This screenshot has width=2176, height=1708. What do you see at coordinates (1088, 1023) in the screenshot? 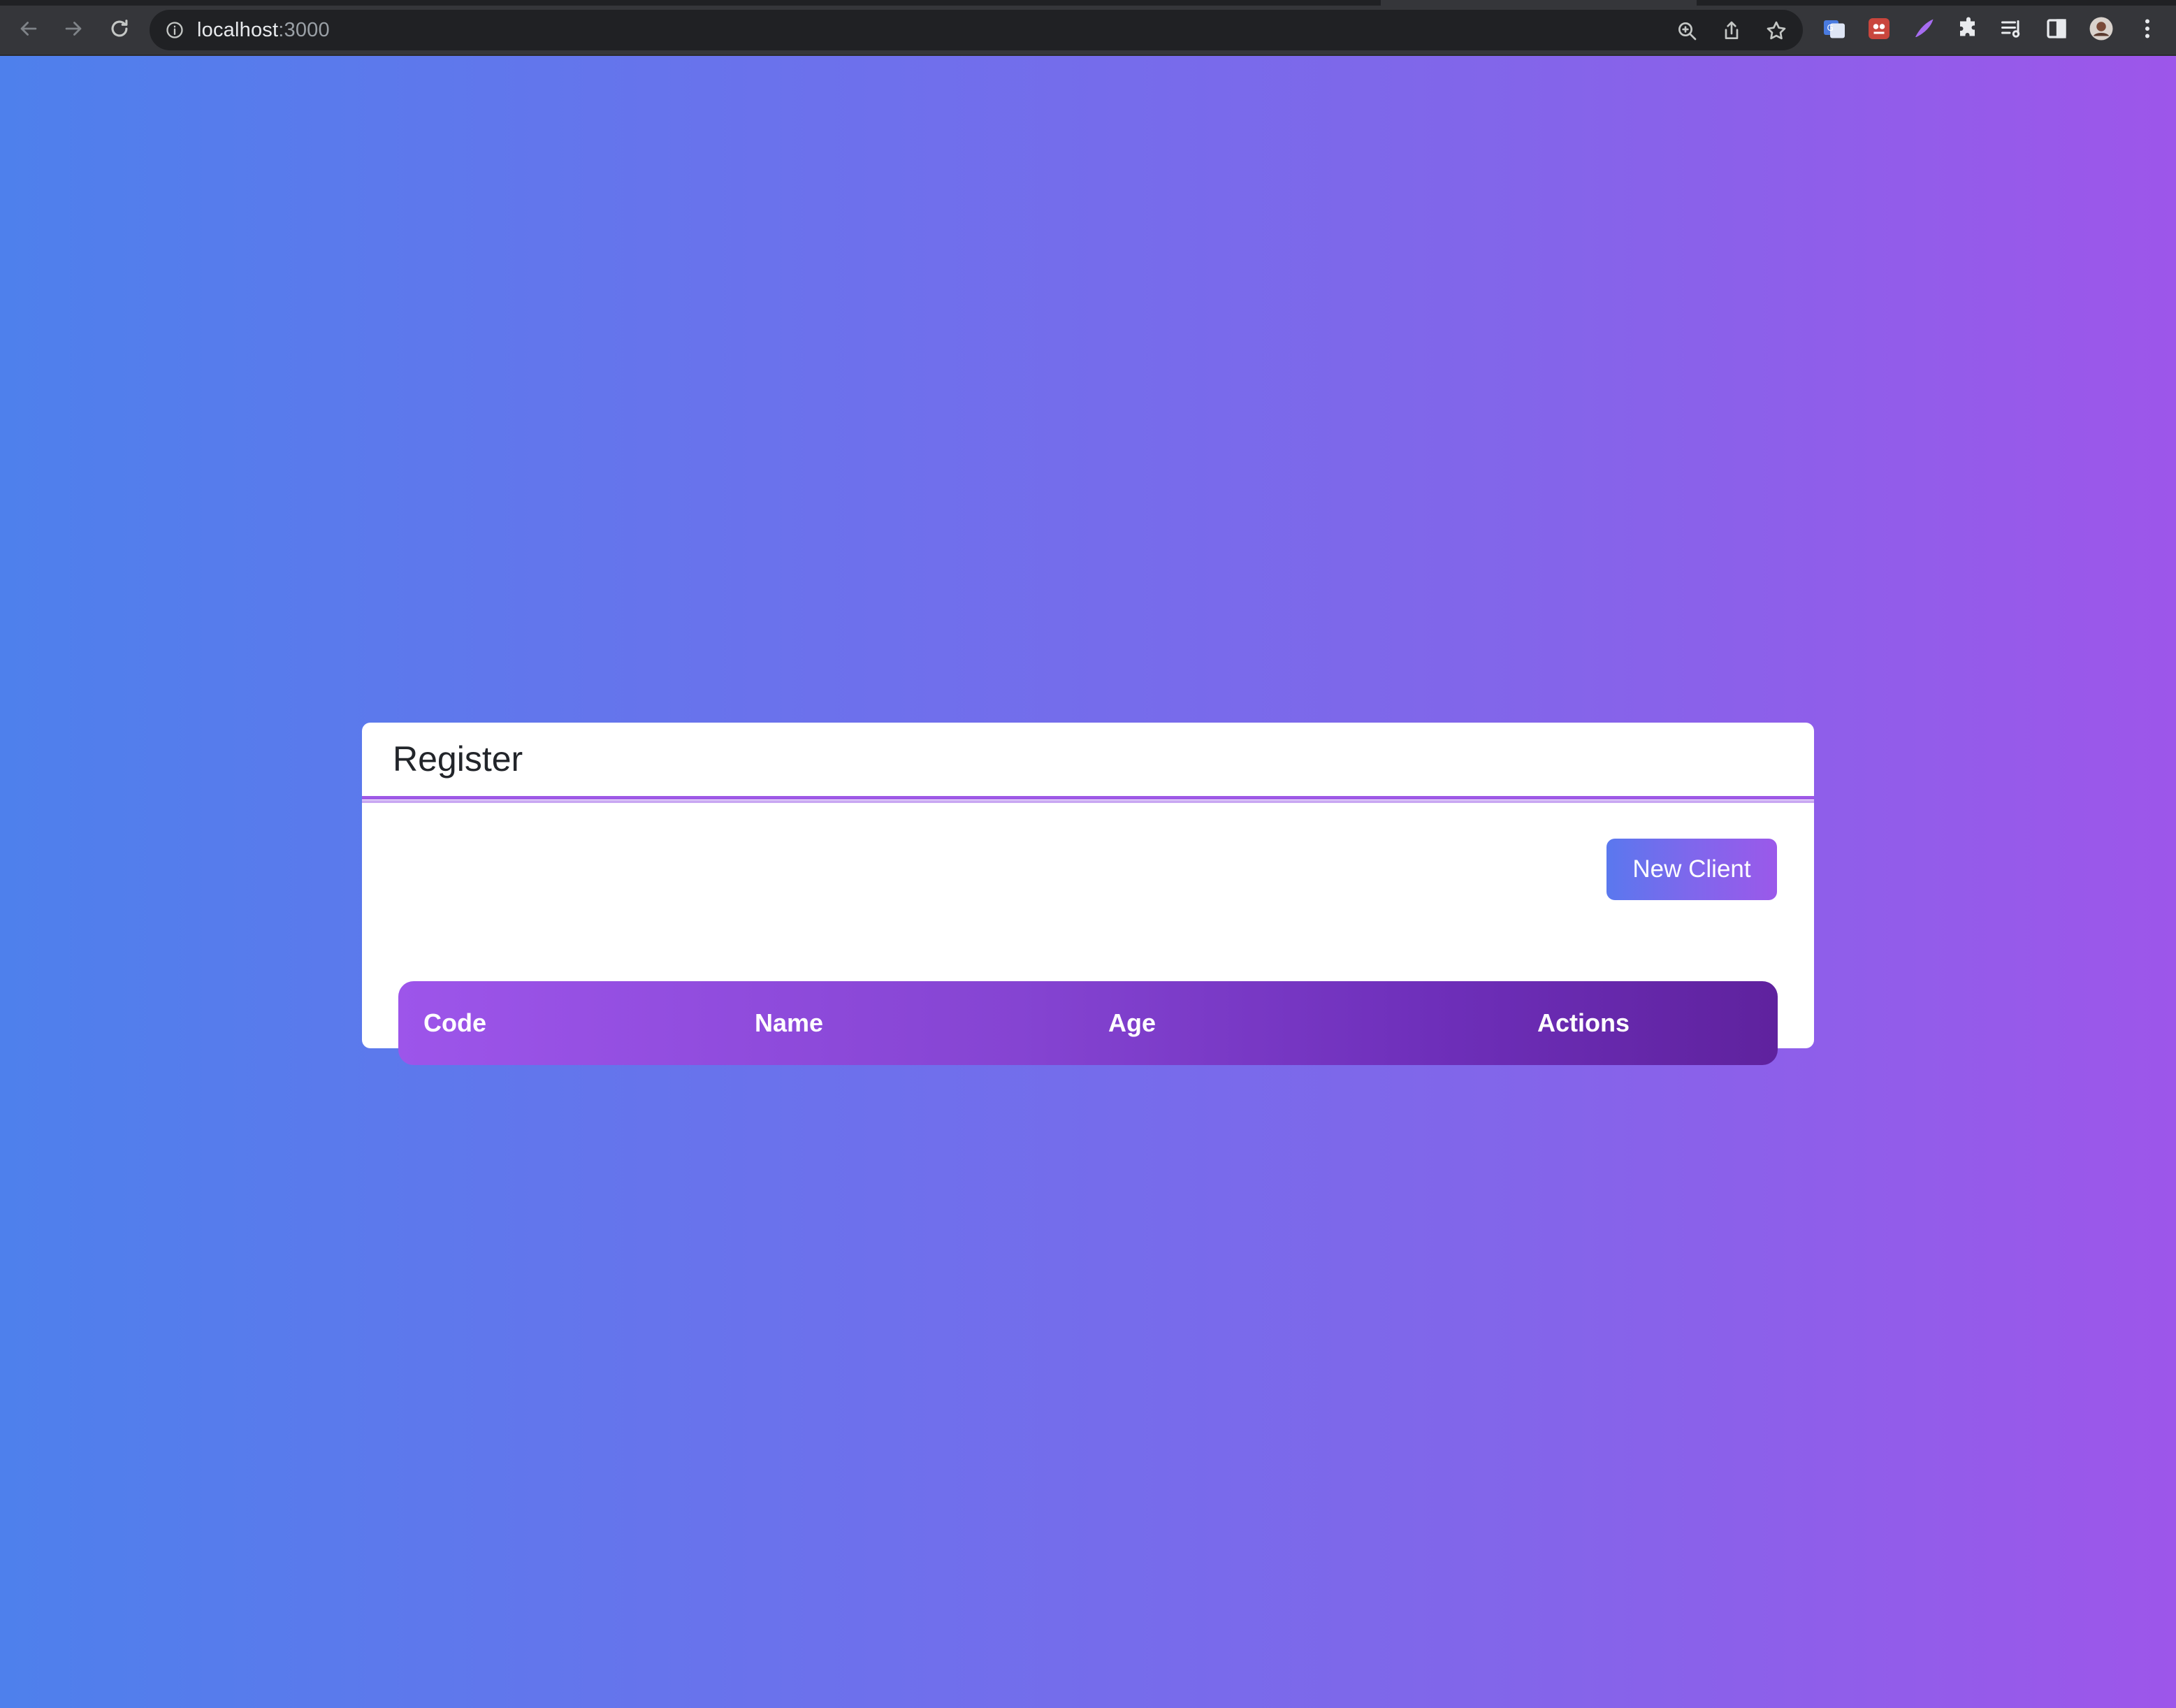
I see `clients-table-header: Code Name Age Actions` at bounding box center [1088, 1023].